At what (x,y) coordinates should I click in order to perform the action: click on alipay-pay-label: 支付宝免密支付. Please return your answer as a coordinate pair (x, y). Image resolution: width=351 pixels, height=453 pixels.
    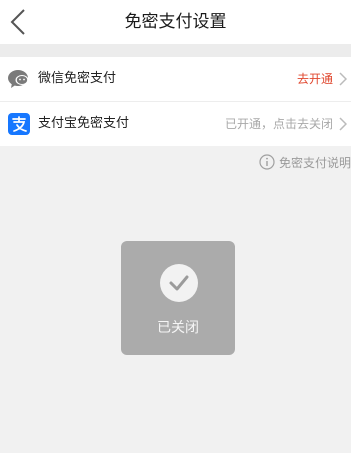
    Looking at the image, I should click on (84, 123).